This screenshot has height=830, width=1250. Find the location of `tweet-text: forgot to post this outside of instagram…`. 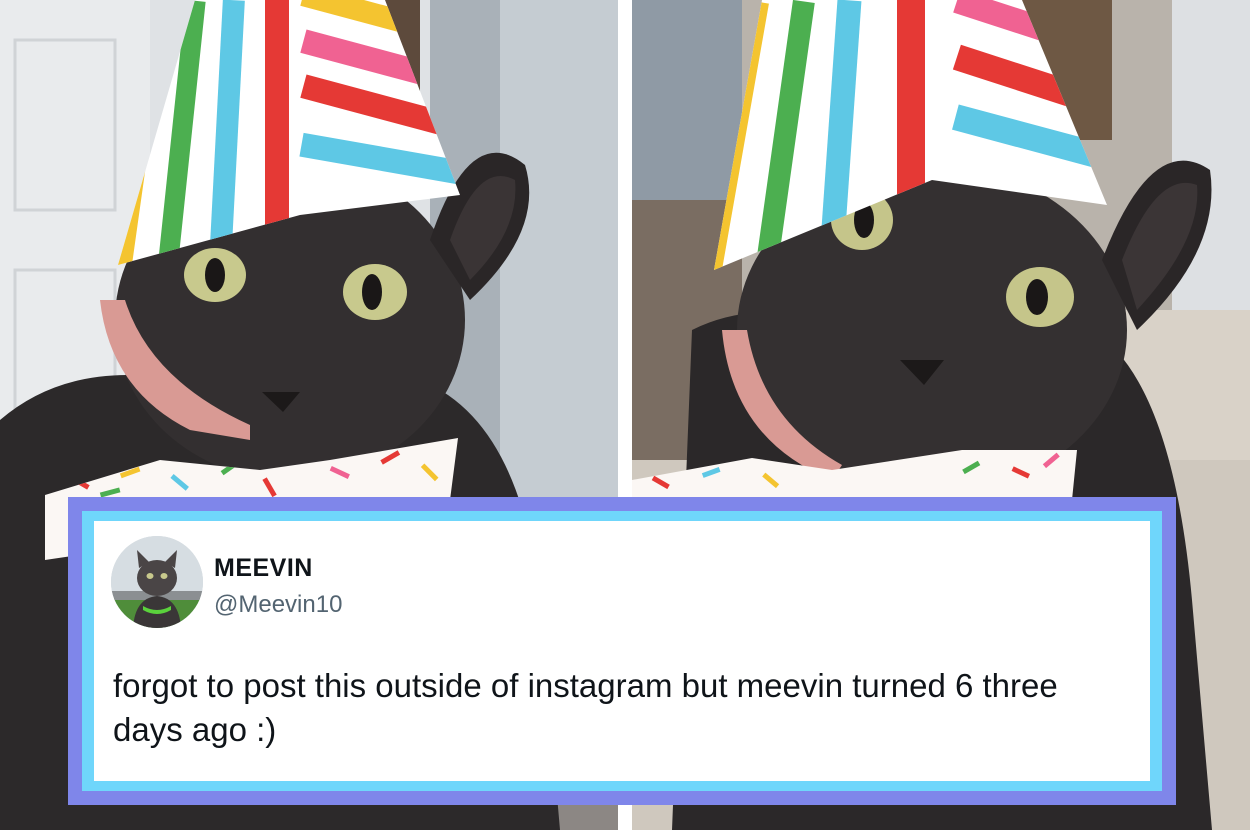

tweet-text: forgot to post this outside of instagram… is located at coordinates (585, 707).